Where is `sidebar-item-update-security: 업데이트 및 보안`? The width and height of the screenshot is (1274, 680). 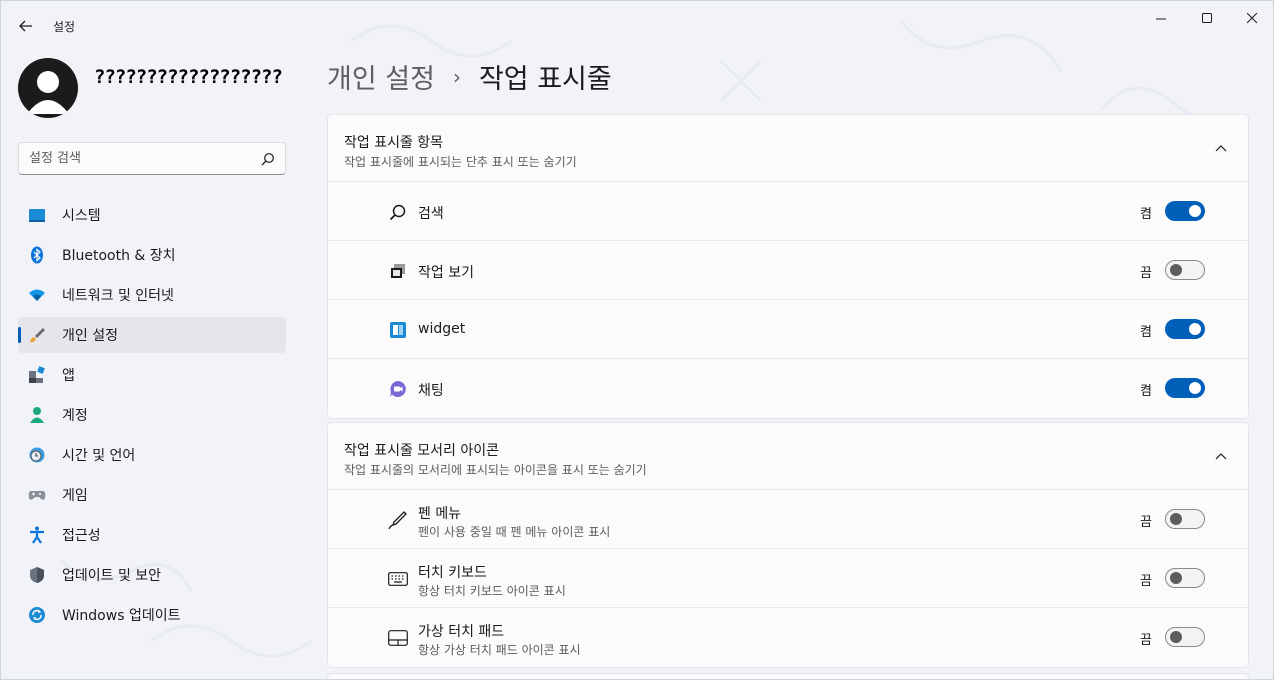 sidebar-item-update-security: 업데이트 및 보안 is located at coordinates (152, 575).